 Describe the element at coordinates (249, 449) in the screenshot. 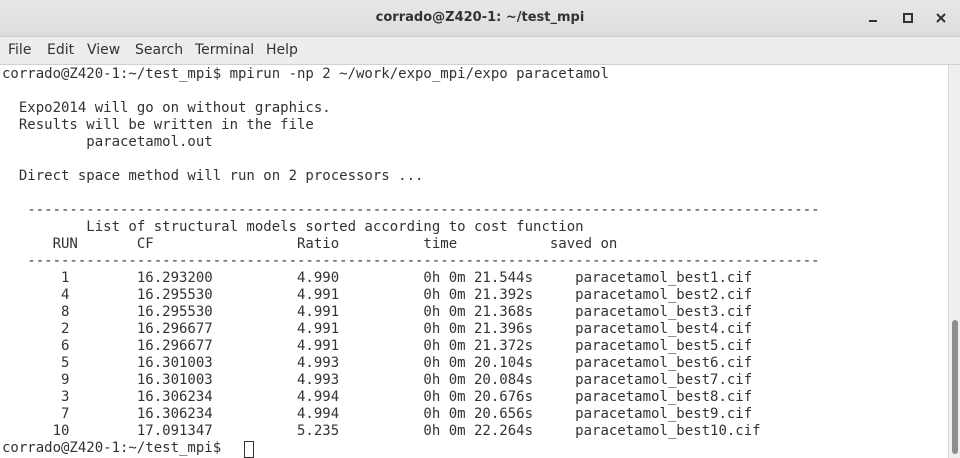

I see `terminal-cursor` at that location.